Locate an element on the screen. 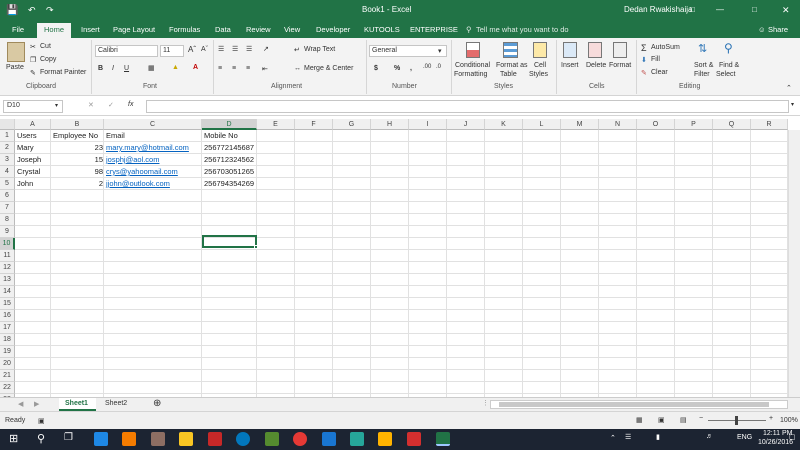 This screenshot has width=800, height=450. search-icon: ⚲ is located at coordinates (41, 438).